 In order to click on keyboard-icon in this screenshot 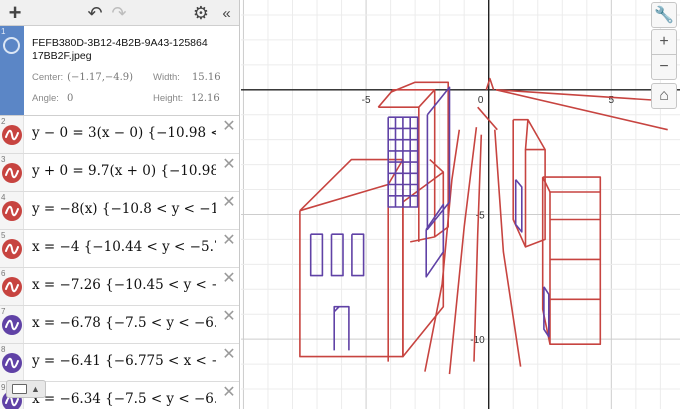, I will do `click(20, 389)`.